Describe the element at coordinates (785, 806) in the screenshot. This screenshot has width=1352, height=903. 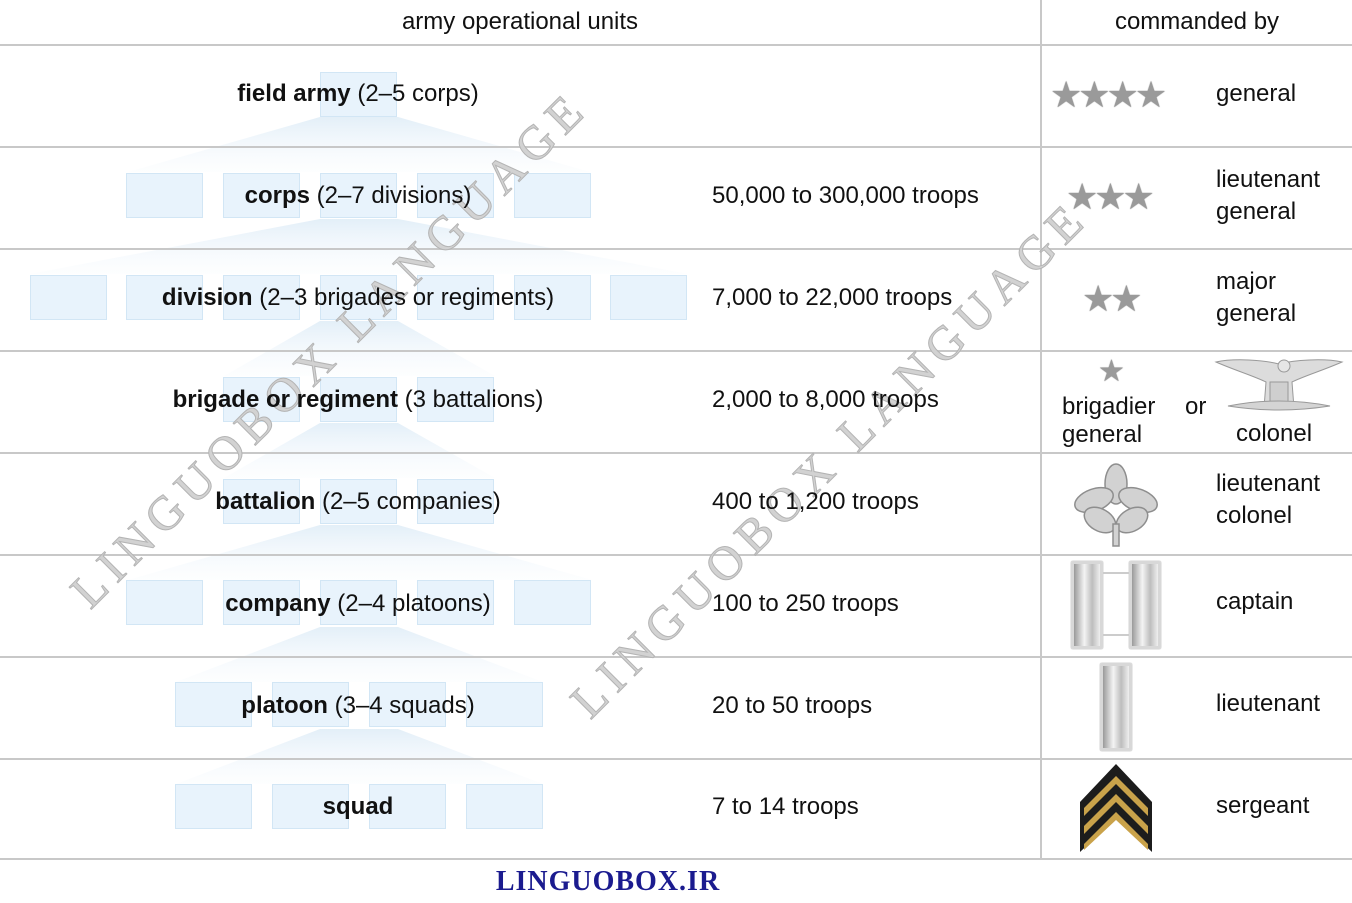
I see `troop-count: 7 to 14 troops` at that location.